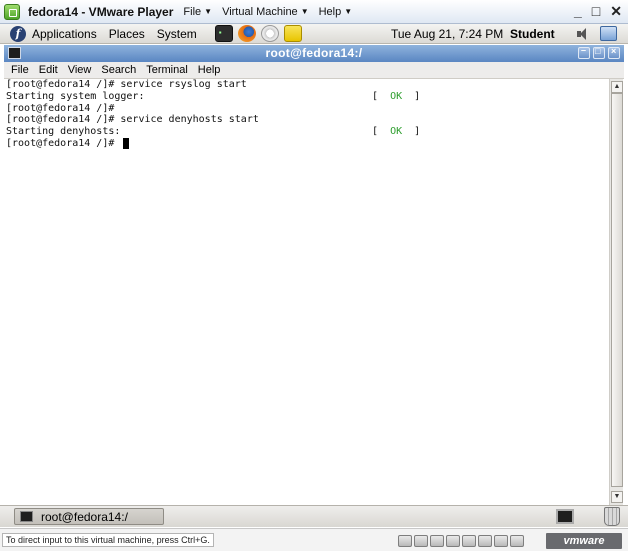 This screenshot has height=551, width=628. What do you see at coordinates (485, 541) in the screenshot?
I see `usb-icon` at bounding box center [485, 541].